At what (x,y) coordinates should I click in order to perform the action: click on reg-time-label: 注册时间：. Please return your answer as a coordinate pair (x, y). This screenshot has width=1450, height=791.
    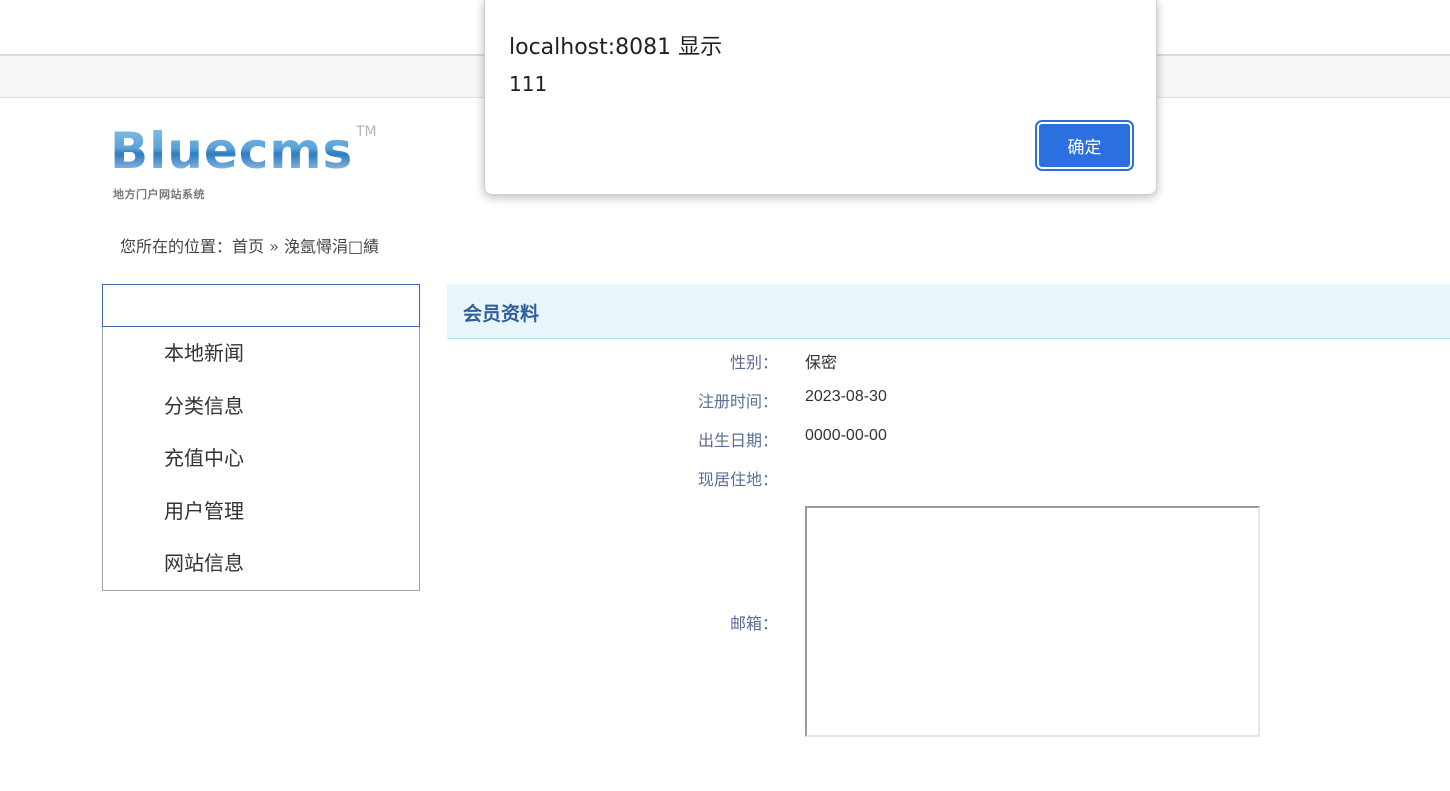
    Looking at the image, I should click on (737, 401).